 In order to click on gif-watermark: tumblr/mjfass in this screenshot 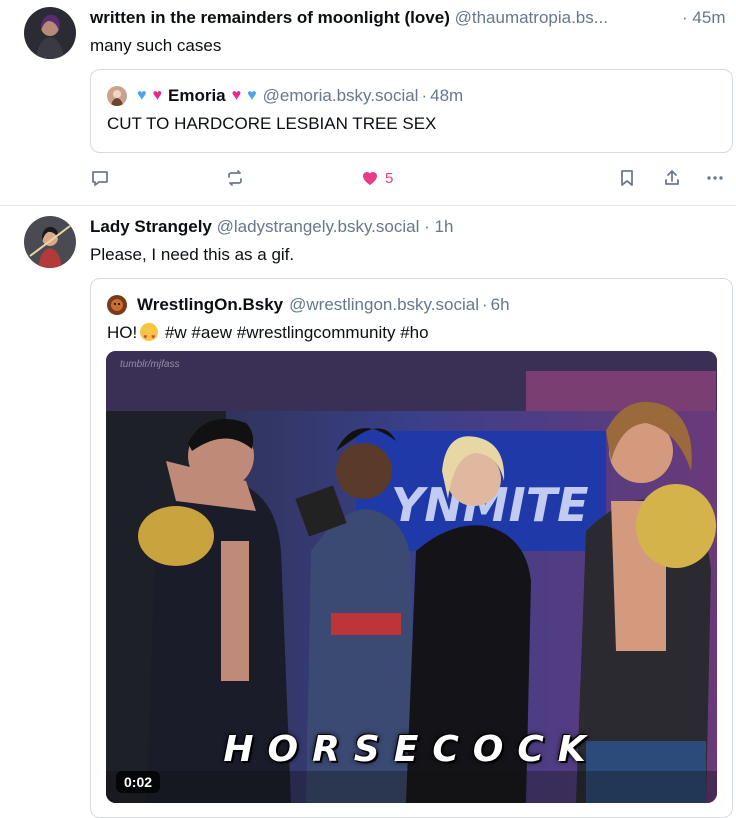, I will do `click(150, 364)`.